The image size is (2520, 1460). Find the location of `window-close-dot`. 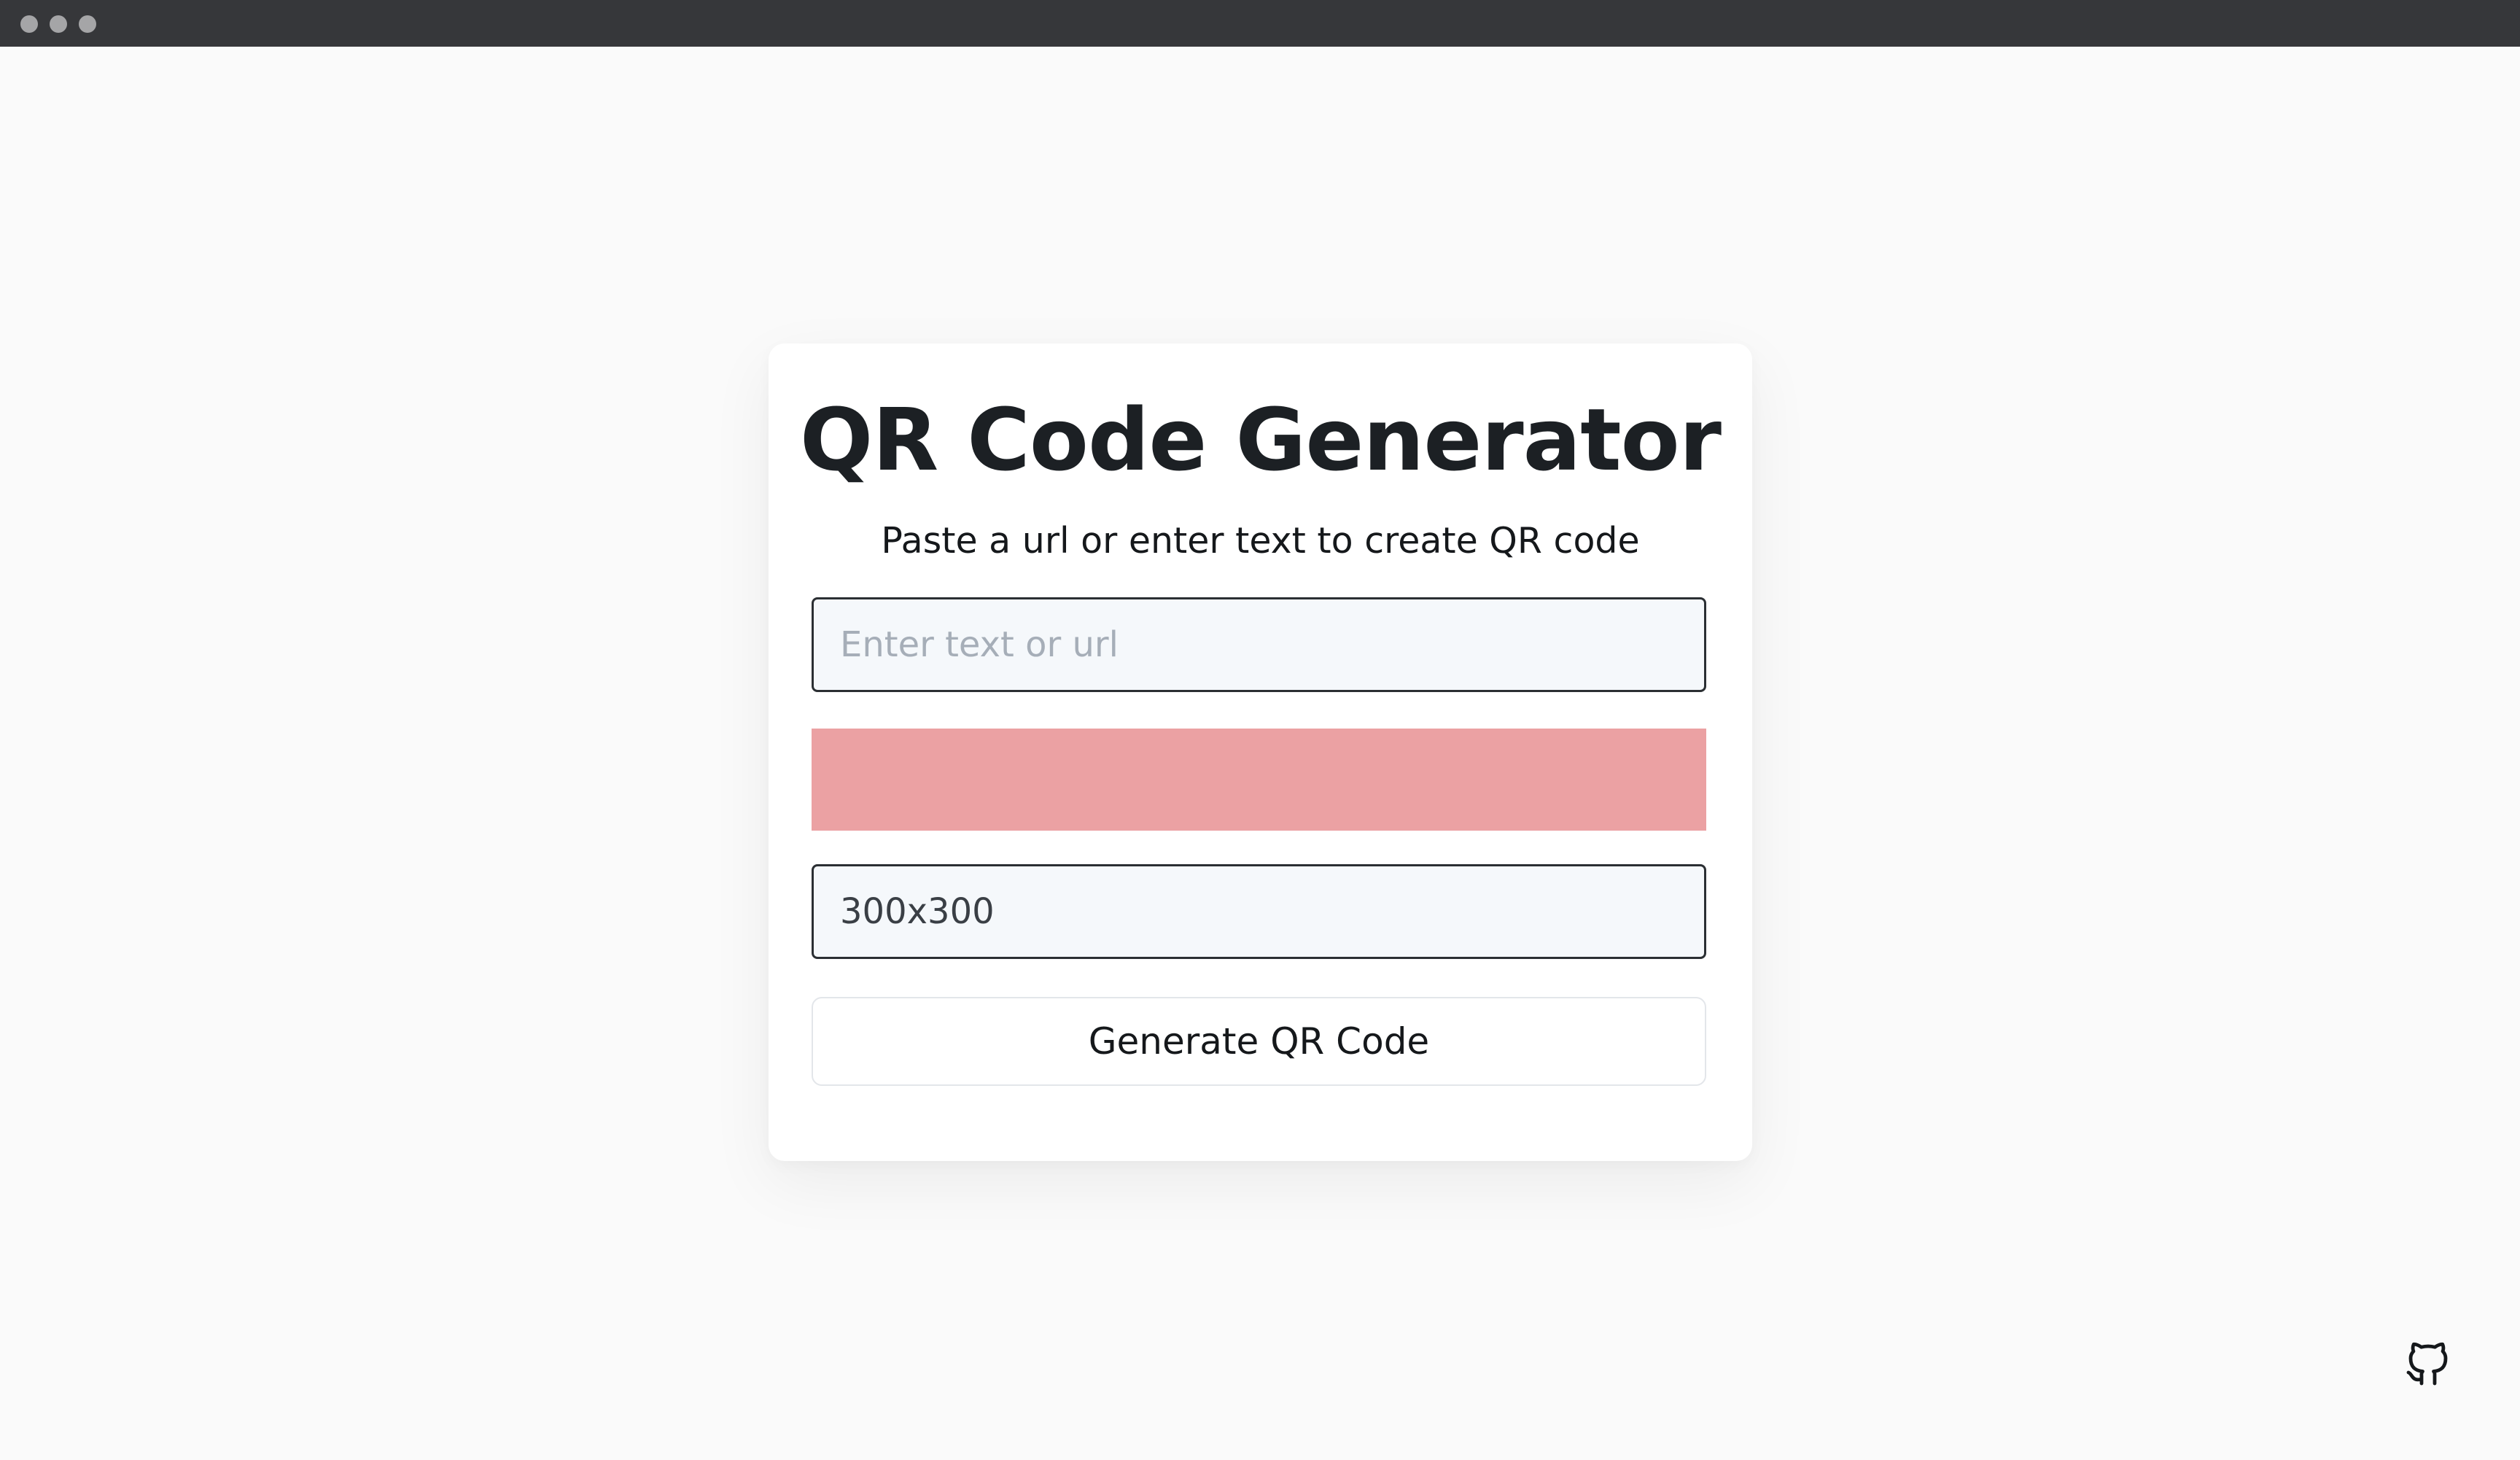

window-close-dot is located at coordinates (29, 24).